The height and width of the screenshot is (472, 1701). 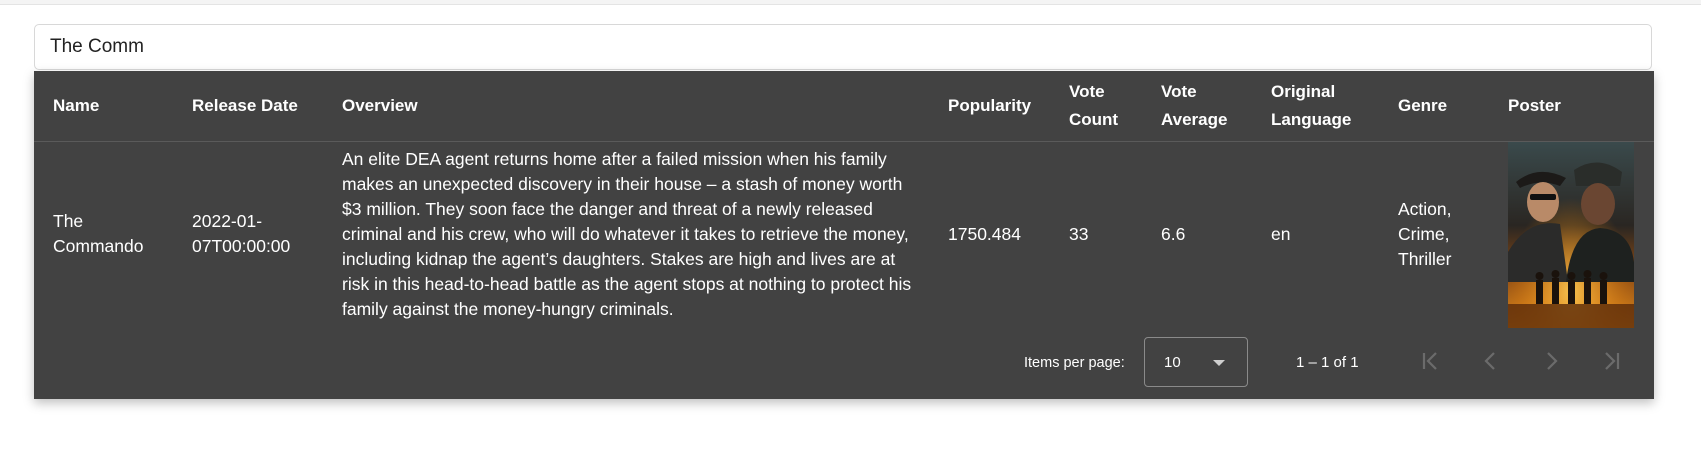 I want to click on last-page-icon, so click(x=1612, y=361).